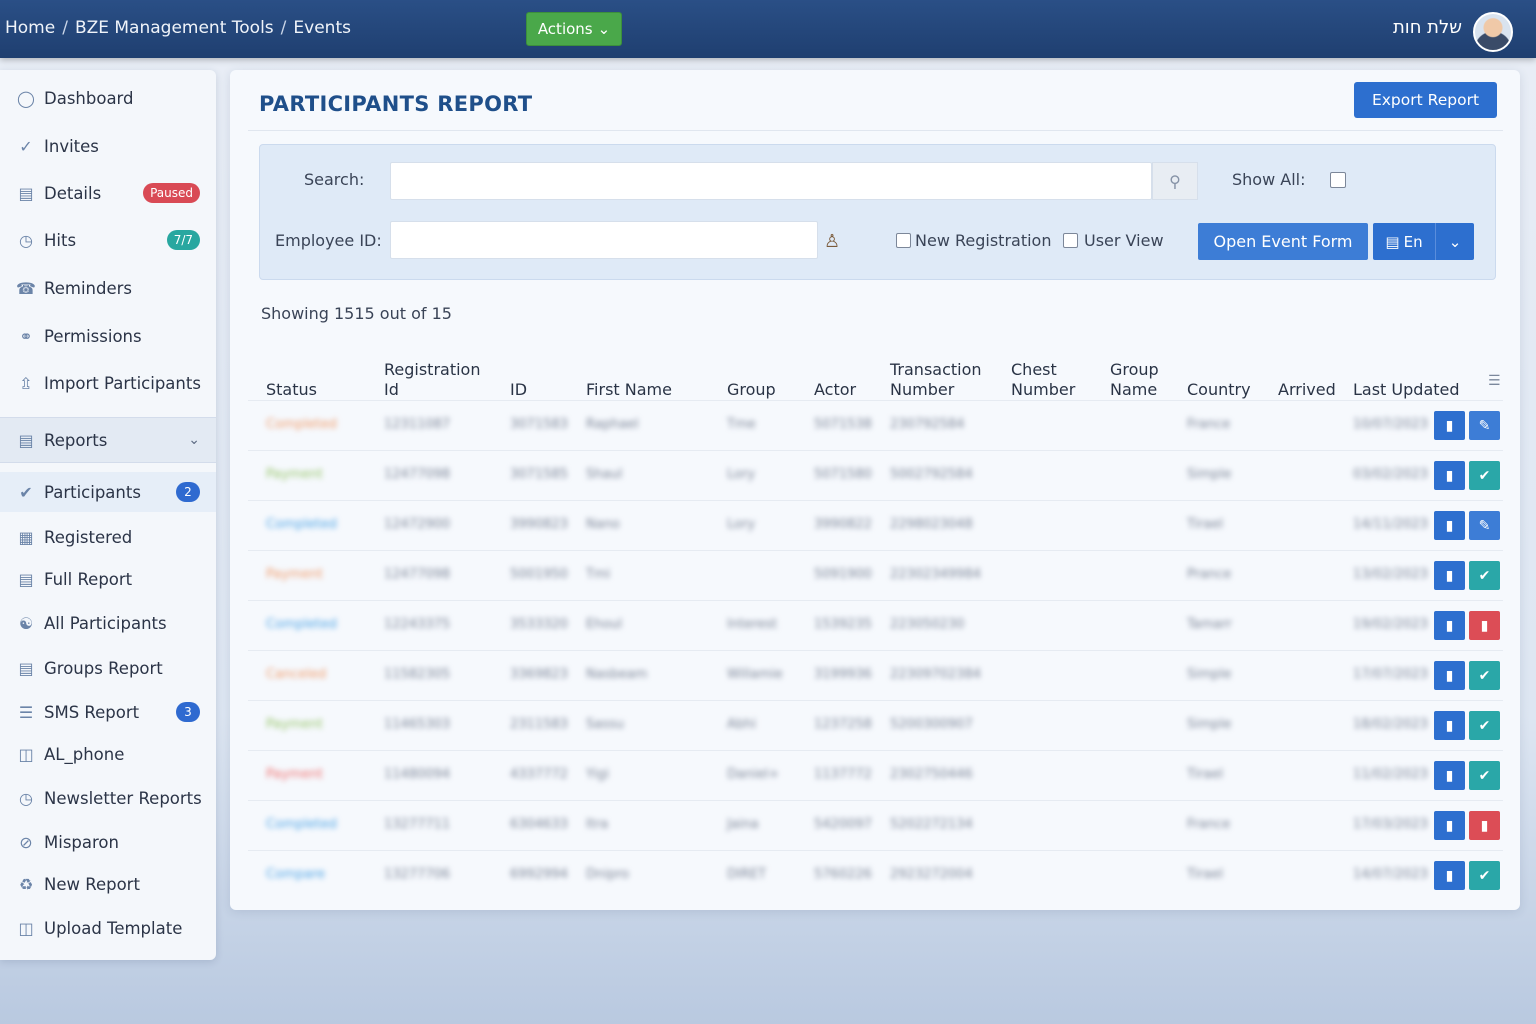 This screenshot has width=1536, height=1024. What do you see at coordinates (1269, 179) in the screenshot?
I see `show-all-label: Show All:` at bounding box center [1269, 179].